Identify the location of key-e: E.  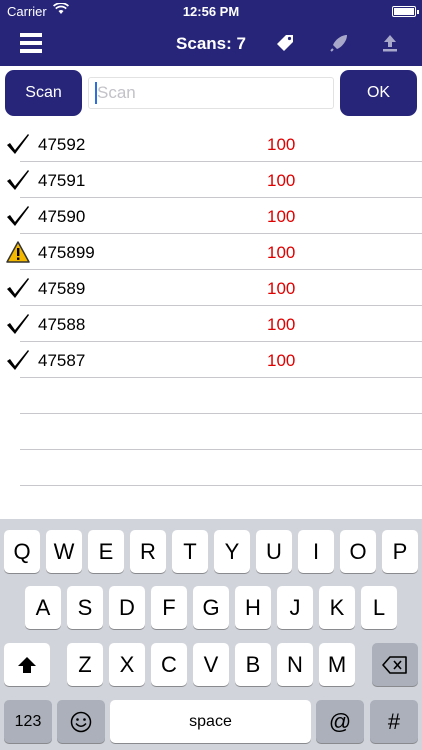
(106, 551).